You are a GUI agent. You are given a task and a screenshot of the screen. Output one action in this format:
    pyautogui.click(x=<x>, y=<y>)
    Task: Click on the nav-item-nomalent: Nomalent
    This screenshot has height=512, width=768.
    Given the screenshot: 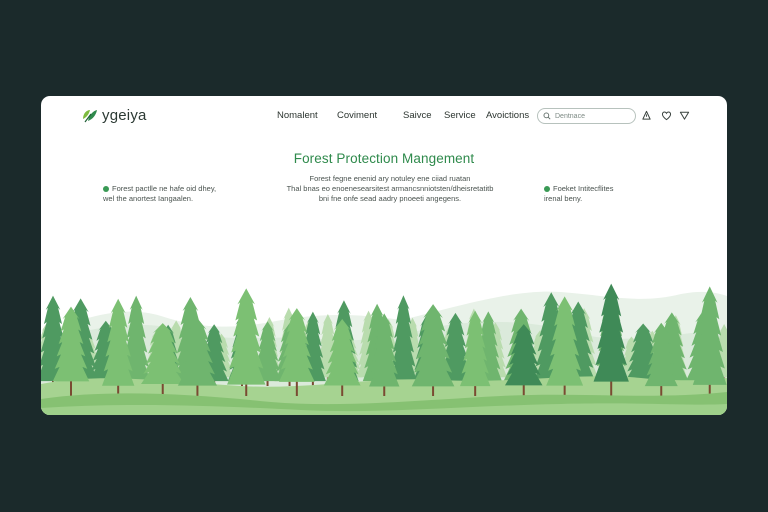 What is the action you would take?
    pyautogui.click(x=307, y=115)
    